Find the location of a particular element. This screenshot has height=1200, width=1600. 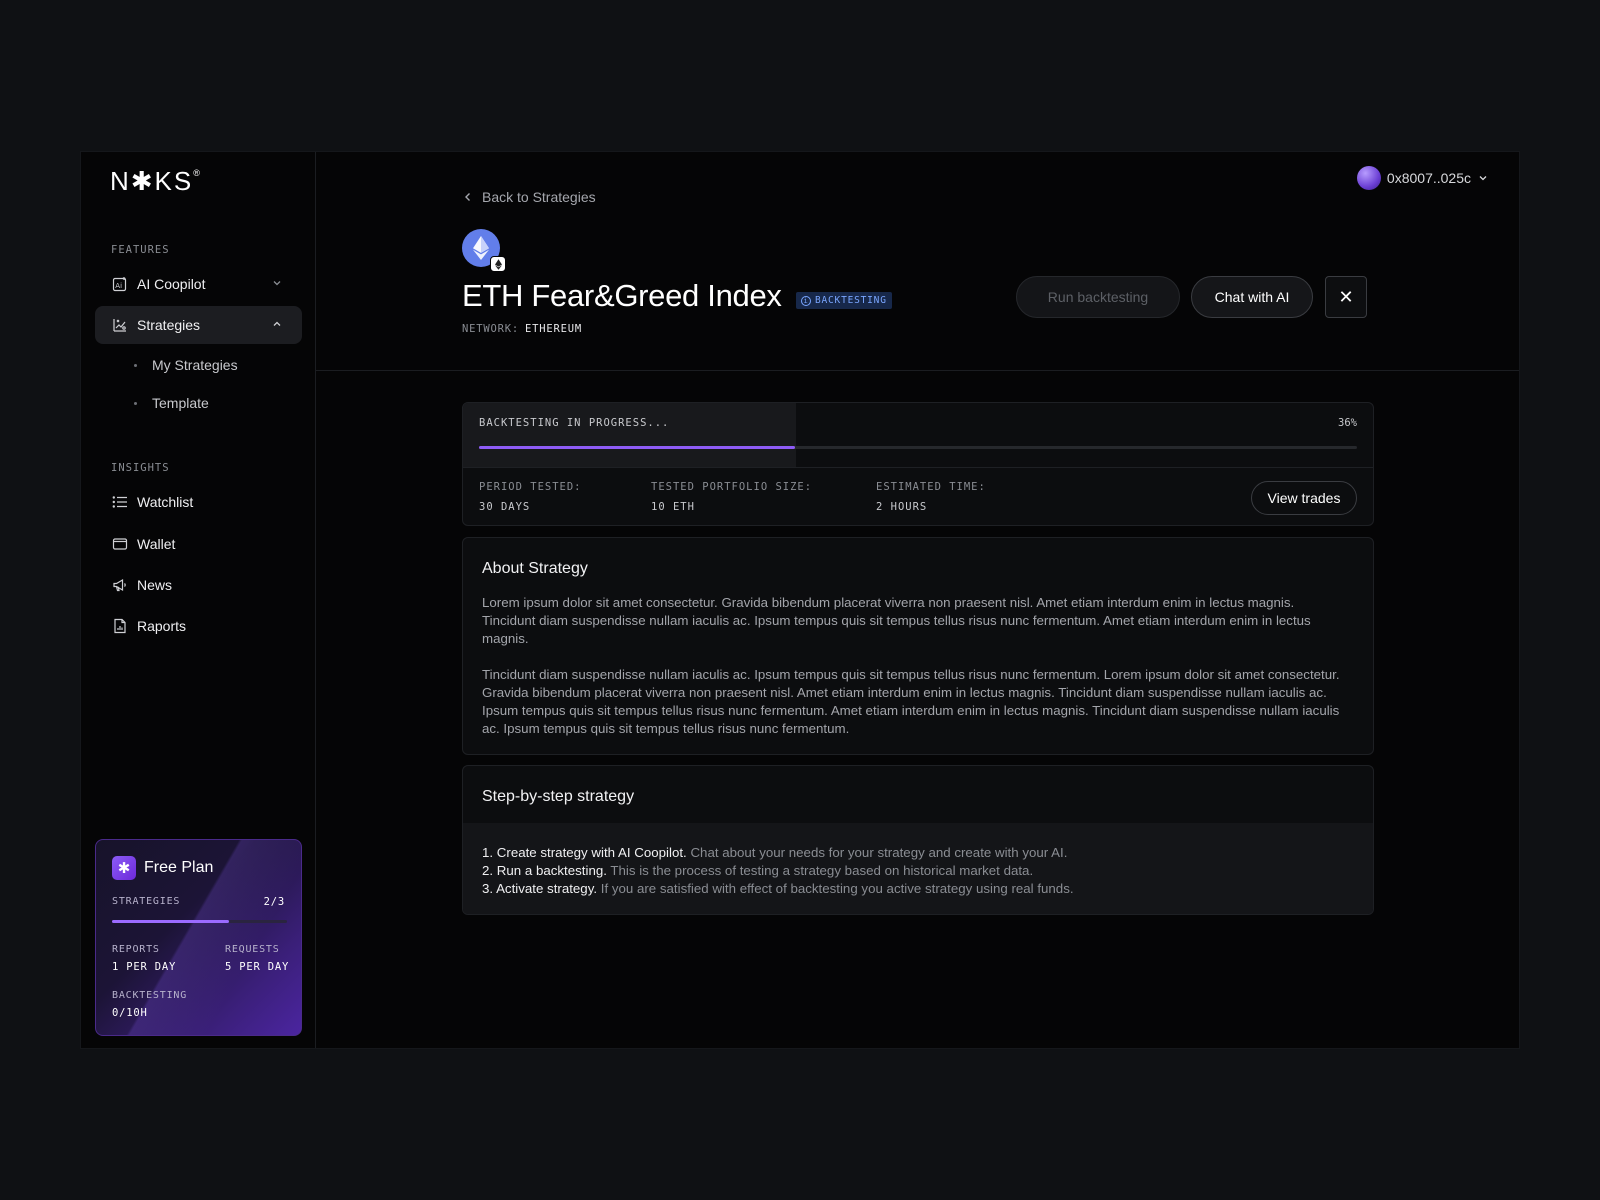

step-title: Run a backtesting. is located at coordinates (551, 870).